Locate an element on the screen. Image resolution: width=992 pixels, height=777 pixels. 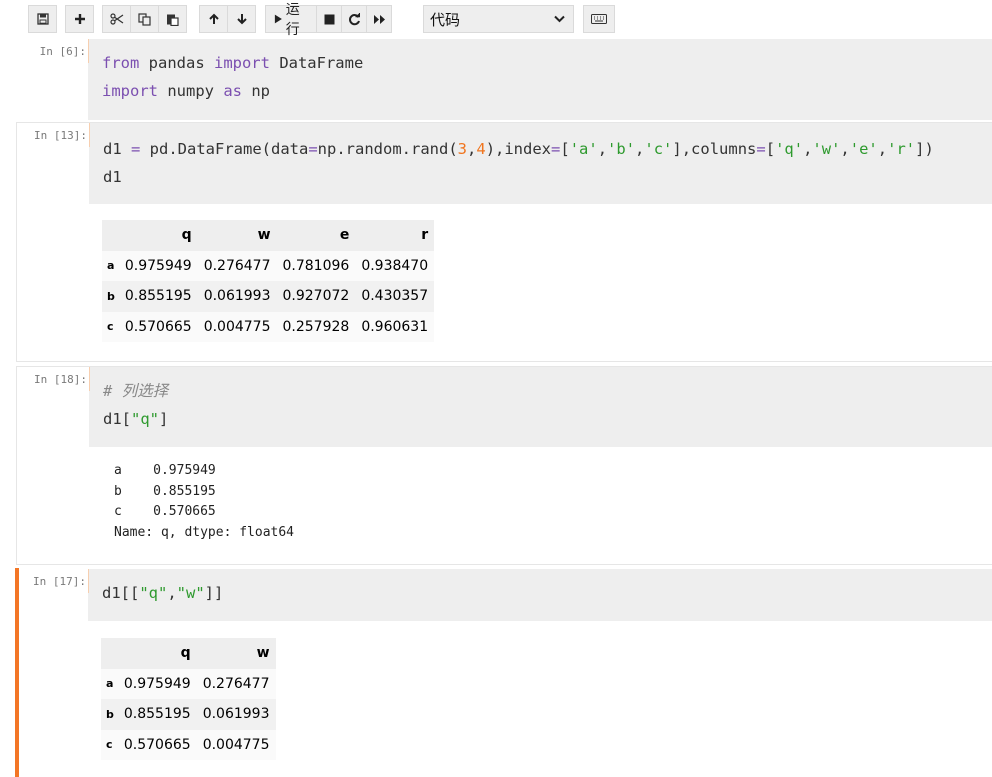
move-down-button is located at coordinates (241, 19).